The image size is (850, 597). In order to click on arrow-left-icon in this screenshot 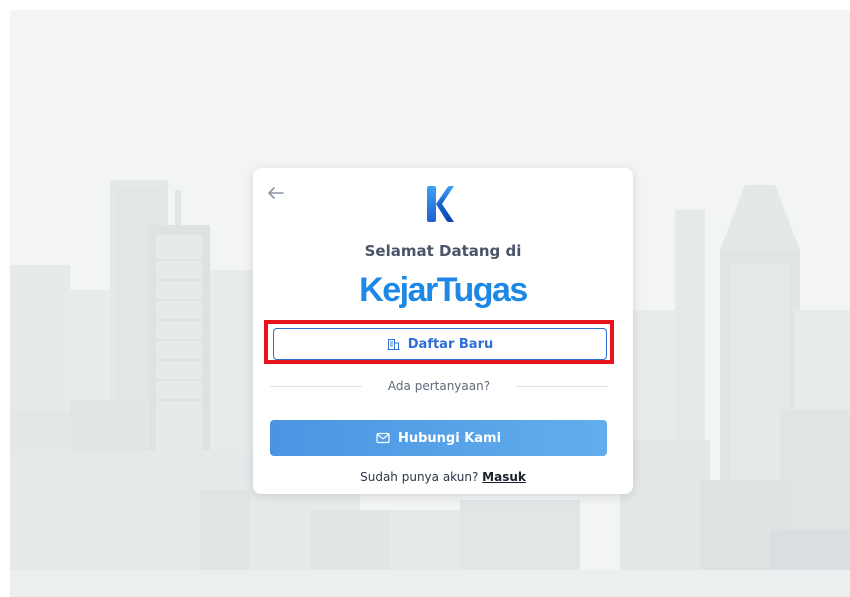, I will do `click(276, 193)`.